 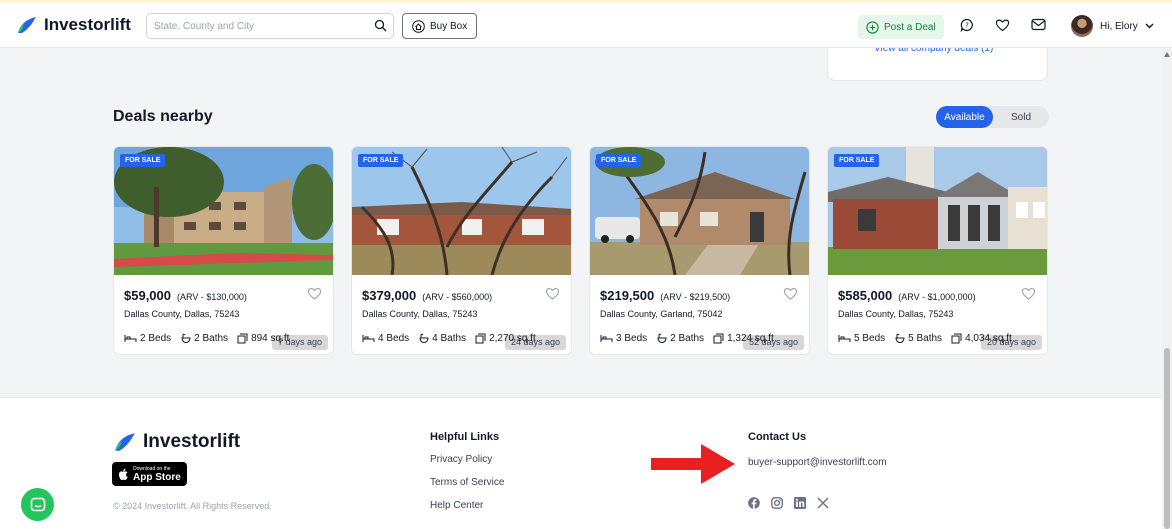 What do you see at coordinates (147, 295) in the screenshot?
I see `price: $59,000` at bounding box center [147, 295].